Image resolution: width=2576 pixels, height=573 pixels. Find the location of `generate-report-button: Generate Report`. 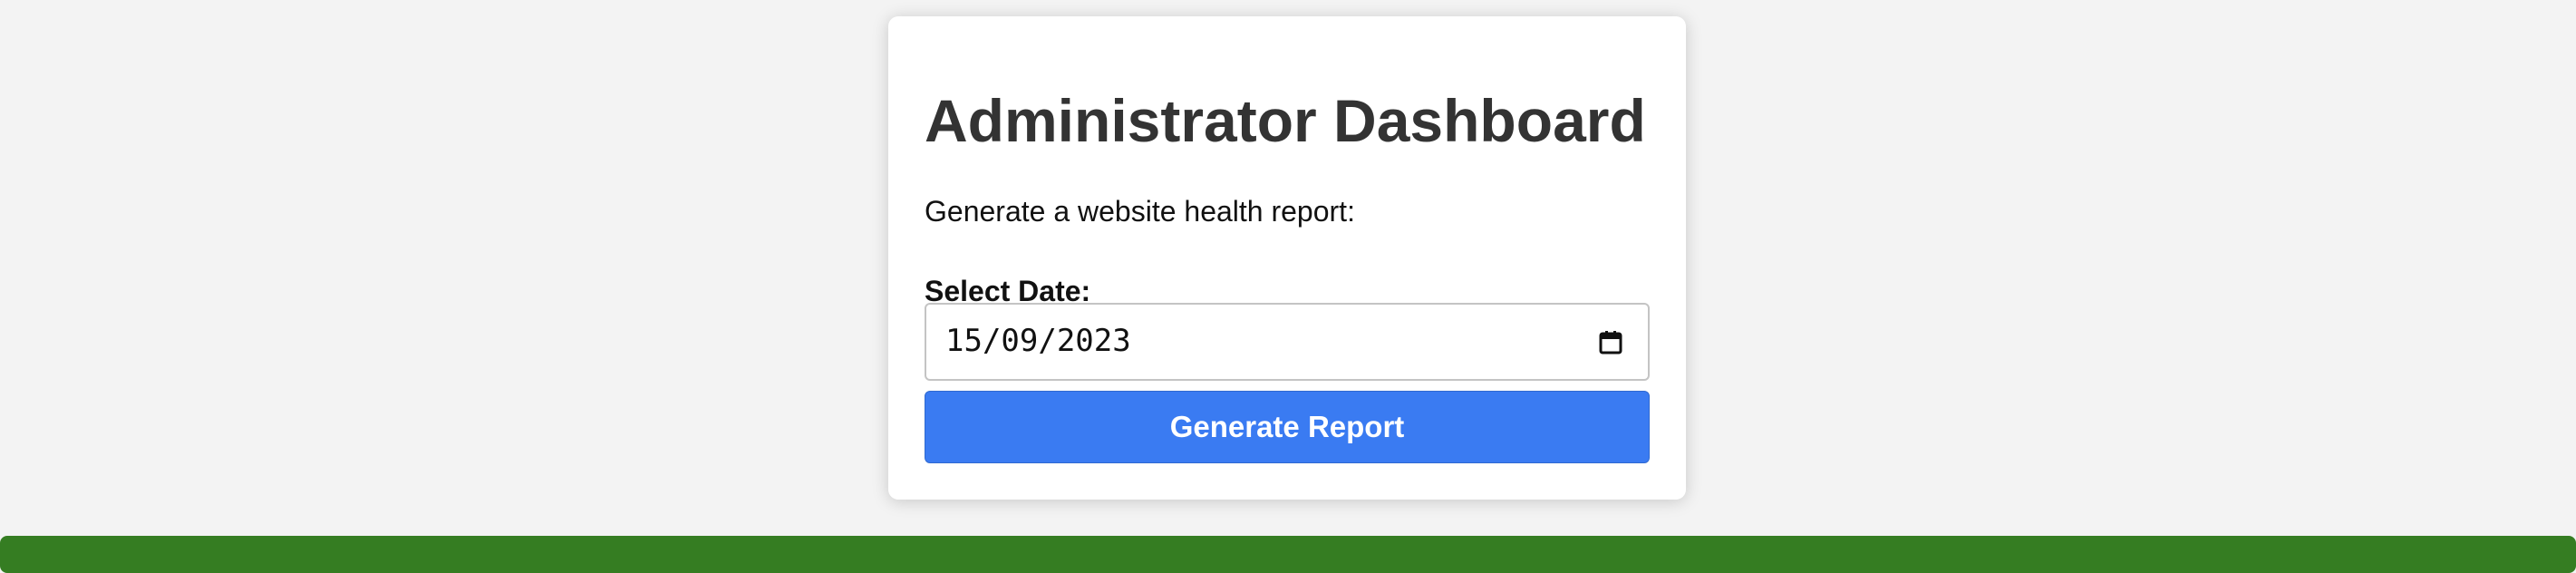

generate-report-button: Generate Report is located at coordinates (1287, 427).